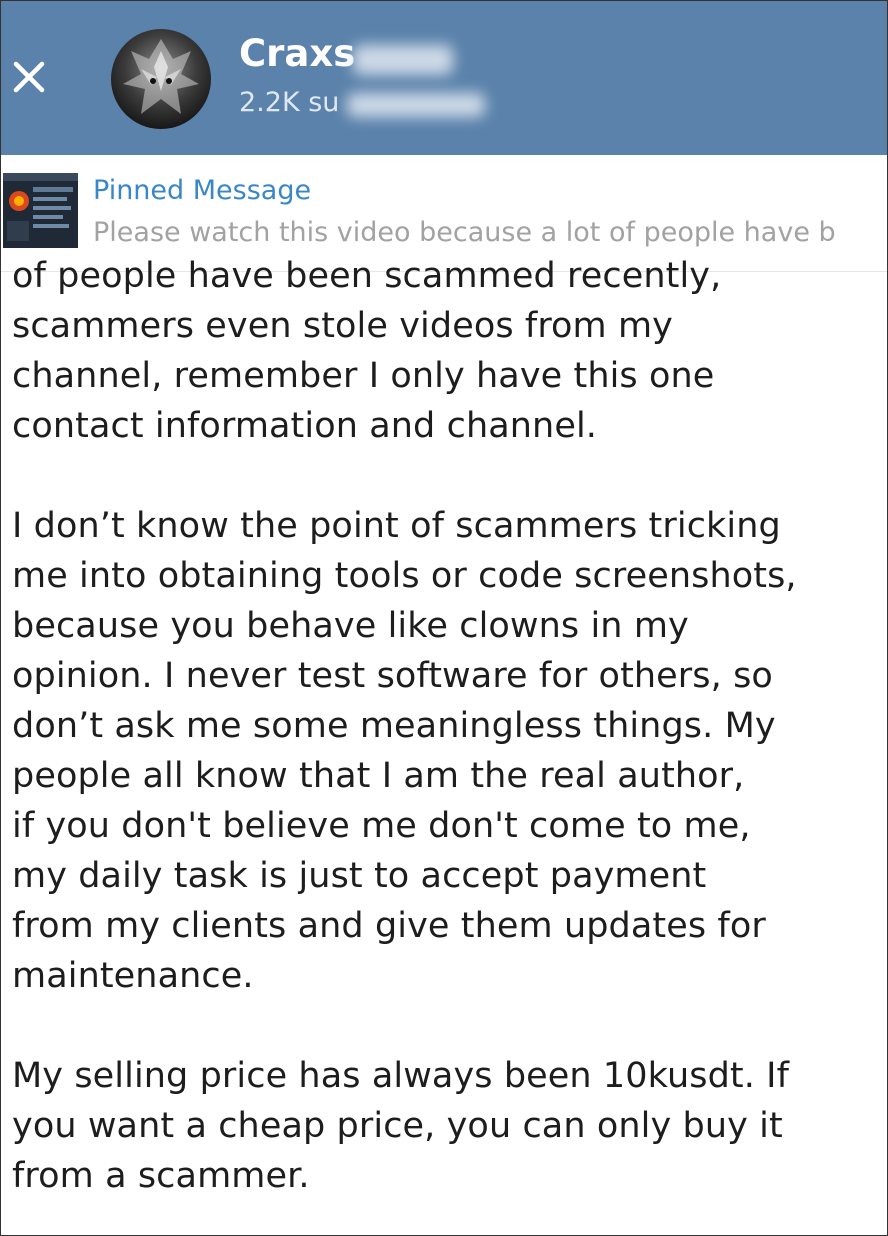 This screenshot has height=1236, width=888. Describe the element at coordinates (289, 102) in the screenshot. I see `subscriber-count: 2.2K su` at that location.